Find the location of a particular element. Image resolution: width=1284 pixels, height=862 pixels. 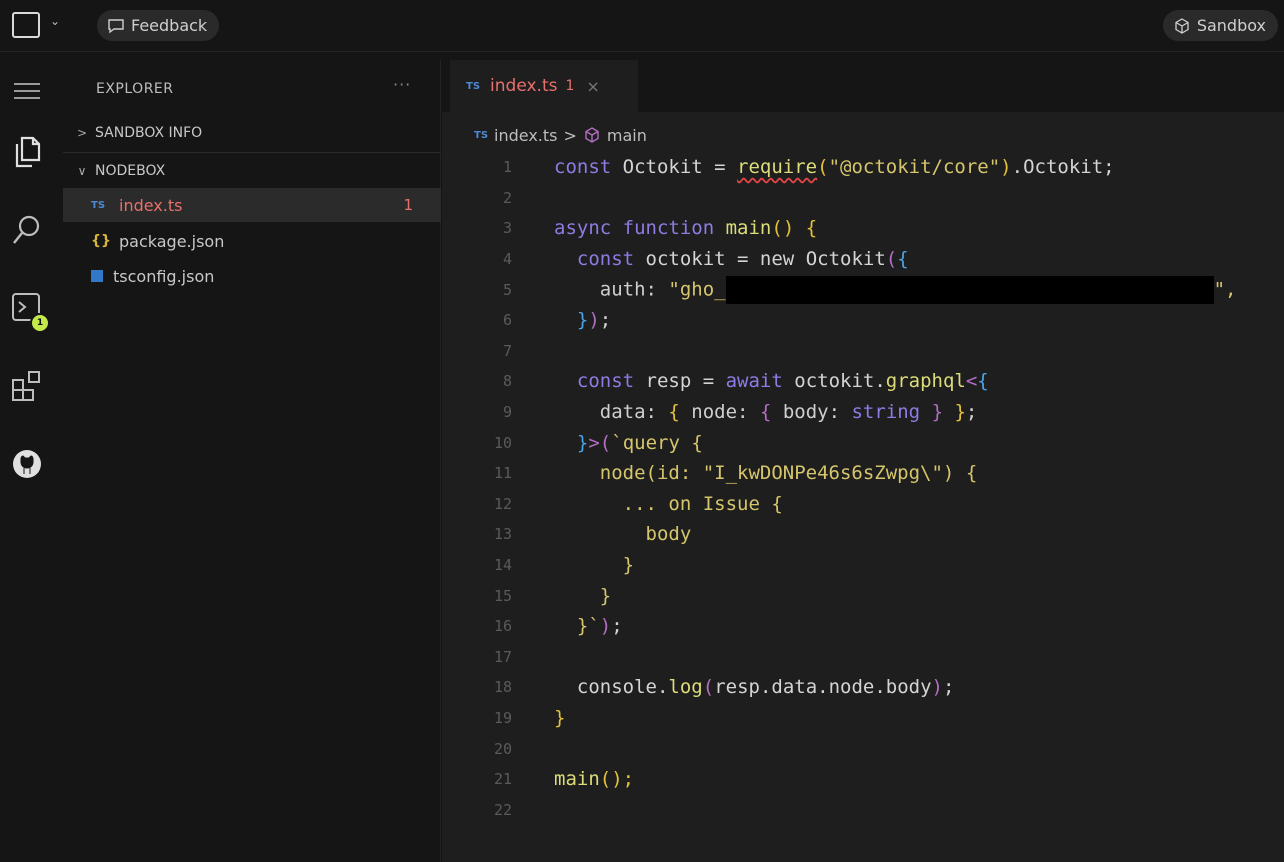

section-nodebox: ∨ NODEBOX is located at coordinates (252, 171).